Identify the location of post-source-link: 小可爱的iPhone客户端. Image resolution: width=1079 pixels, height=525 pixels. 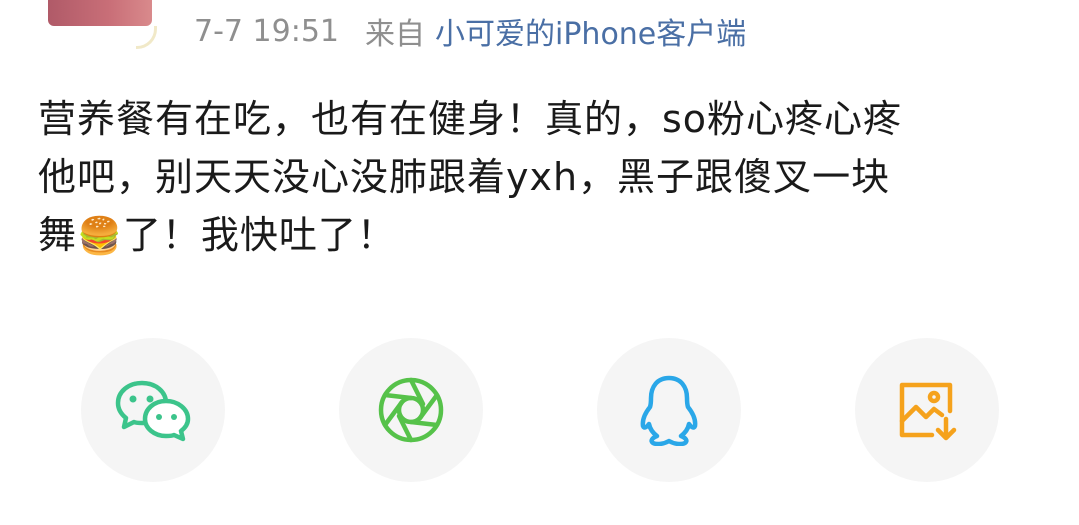
(590, 31).